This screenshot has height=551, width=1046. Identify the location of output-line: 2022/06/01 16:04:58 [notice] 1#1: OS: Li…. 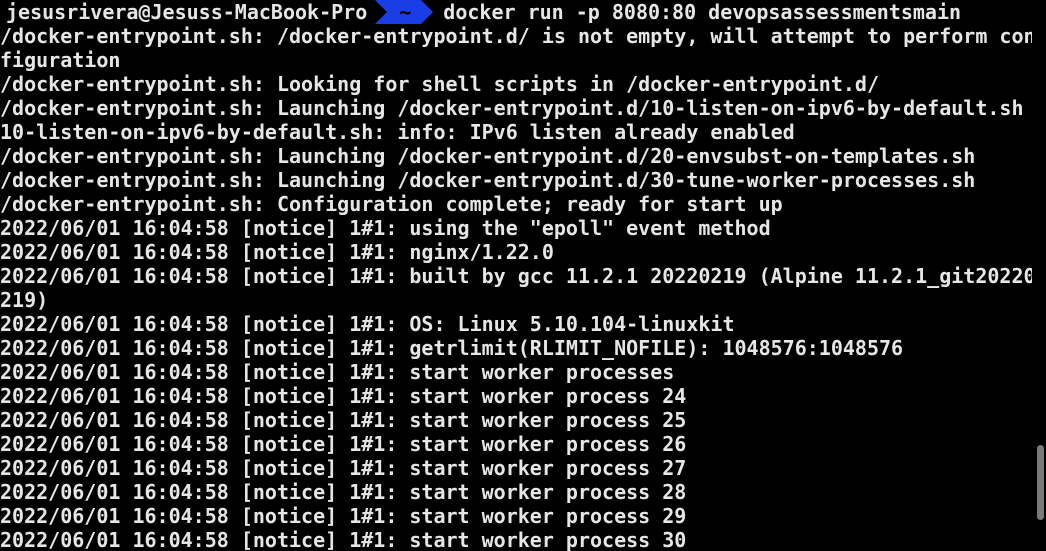
(367, 324).